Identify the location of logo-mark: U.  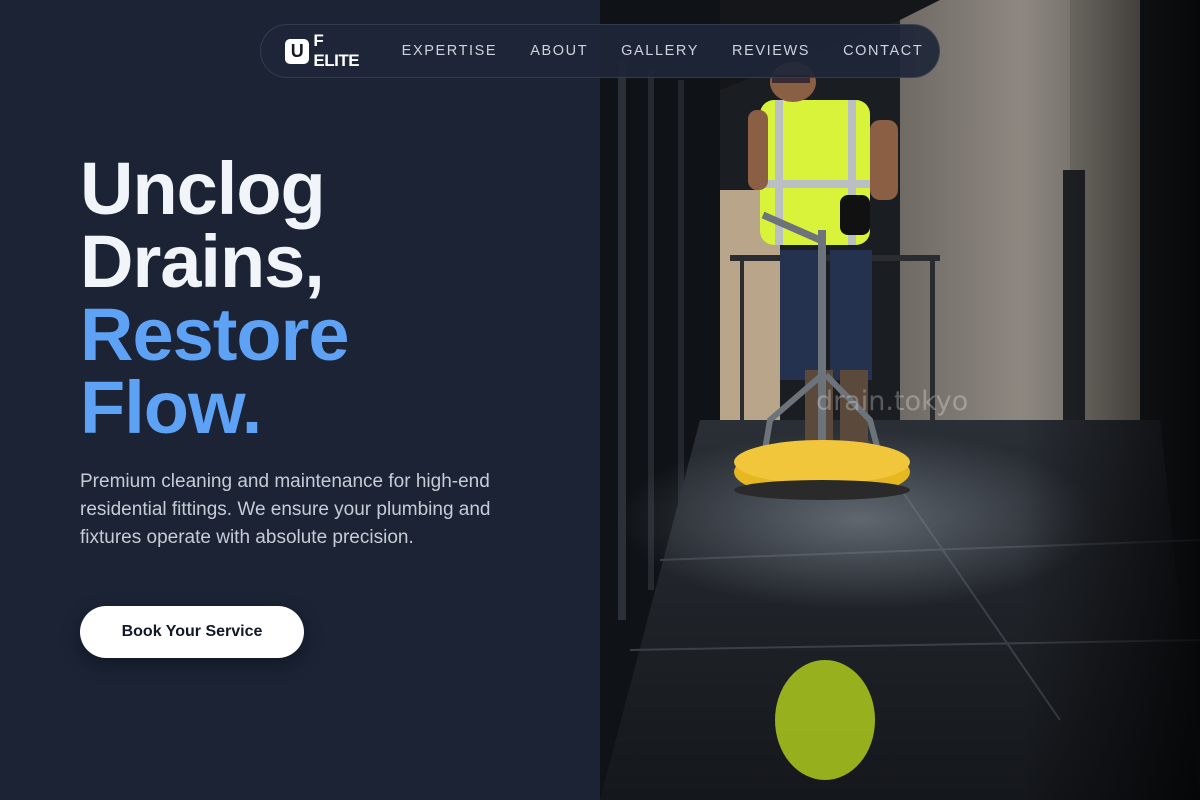
(297, 51).